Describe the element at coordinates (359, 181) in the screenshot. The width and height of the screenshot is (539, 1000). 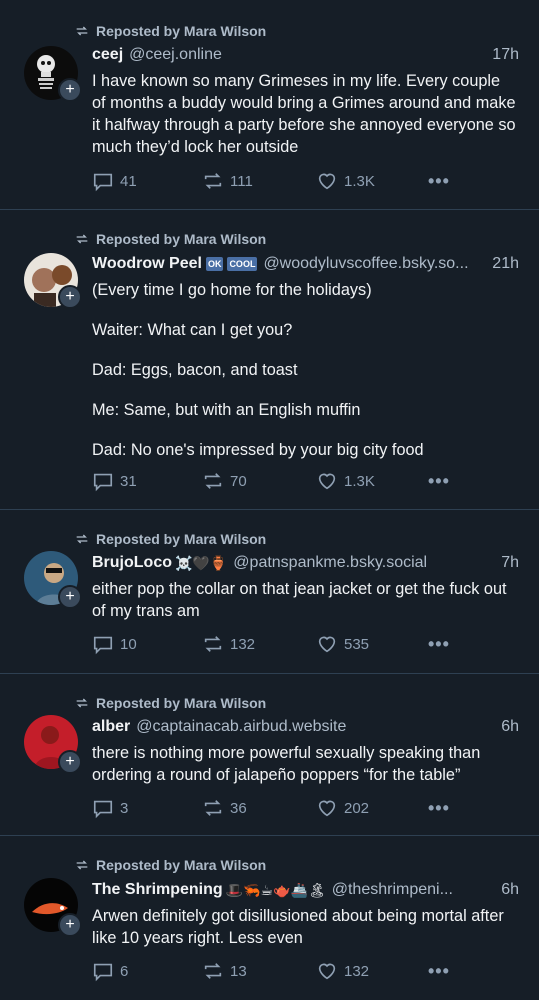
I see `like-count: 1.3K` at that location.